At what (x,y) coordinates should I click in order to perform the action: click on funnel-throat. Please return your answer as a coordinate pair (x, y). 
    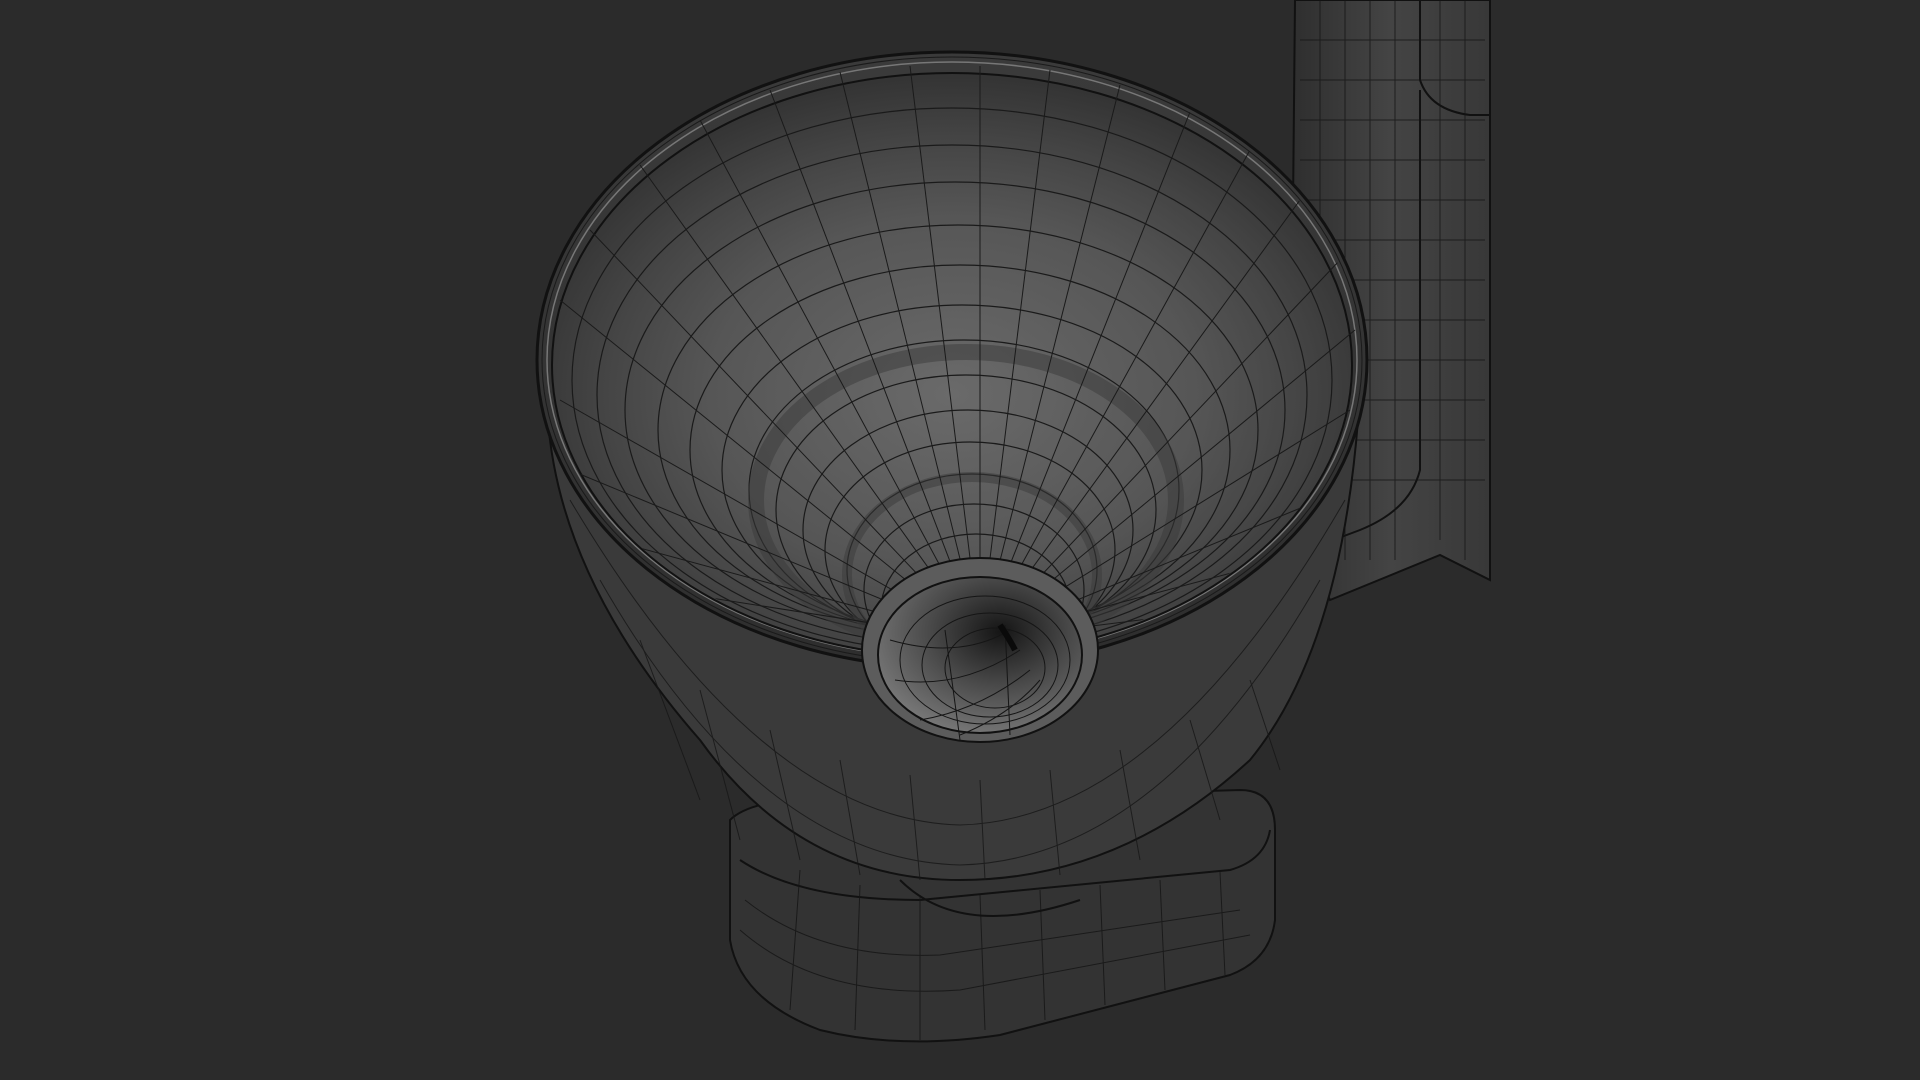
    Looking at the image, I should click on (980, 650).